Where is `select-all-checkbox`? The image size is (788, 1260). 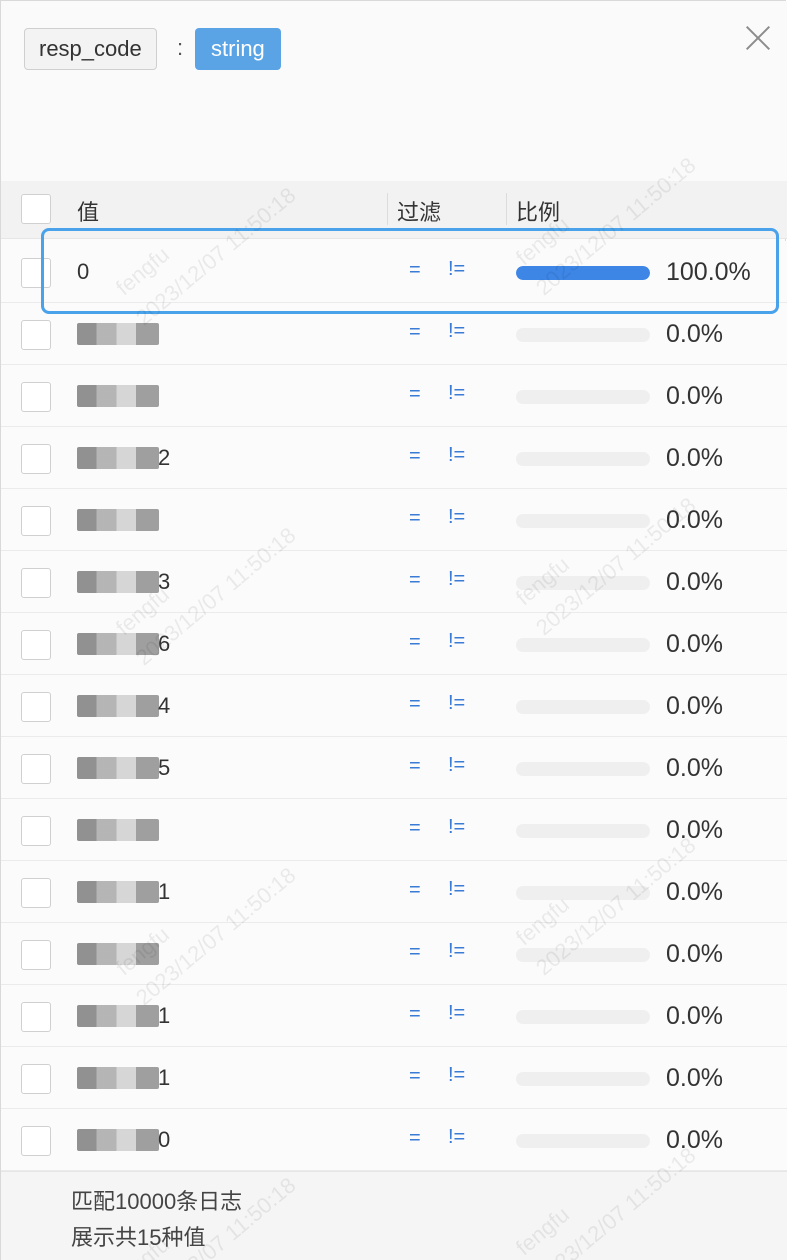
select-all-checkbox is located at coordinates (36, 209).